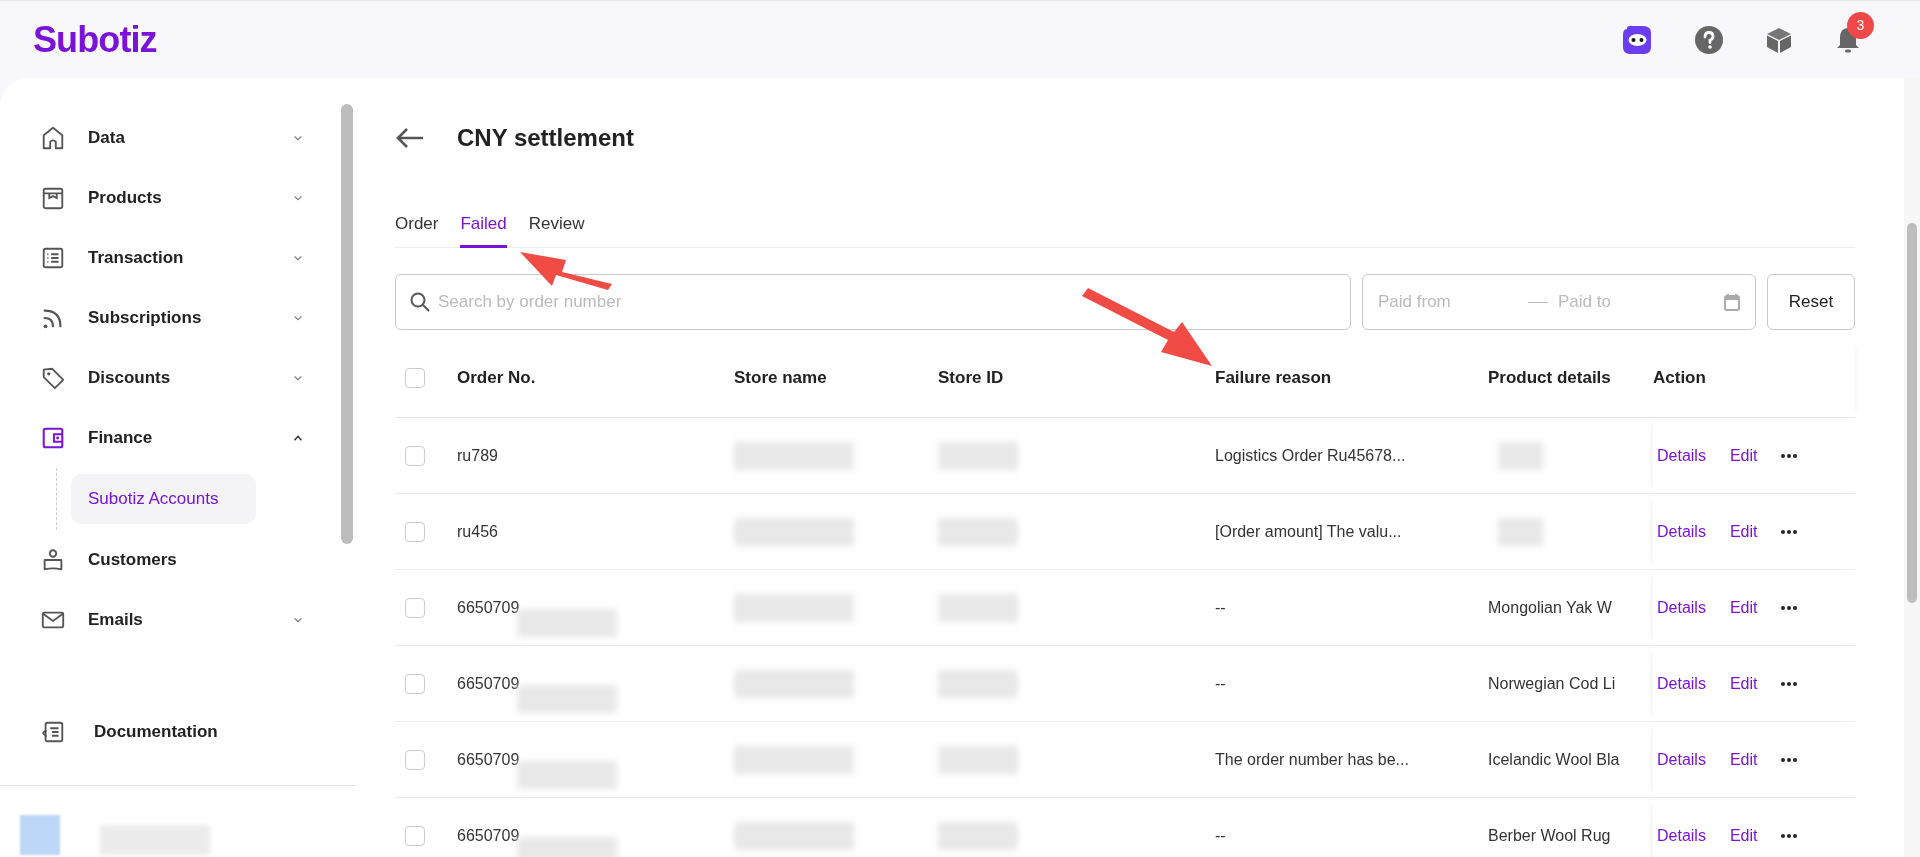  What do you see at coordinates (1273, 377) in the screenshot?
I see `column-header: Failure reason` at bounding box center [1273, 377].